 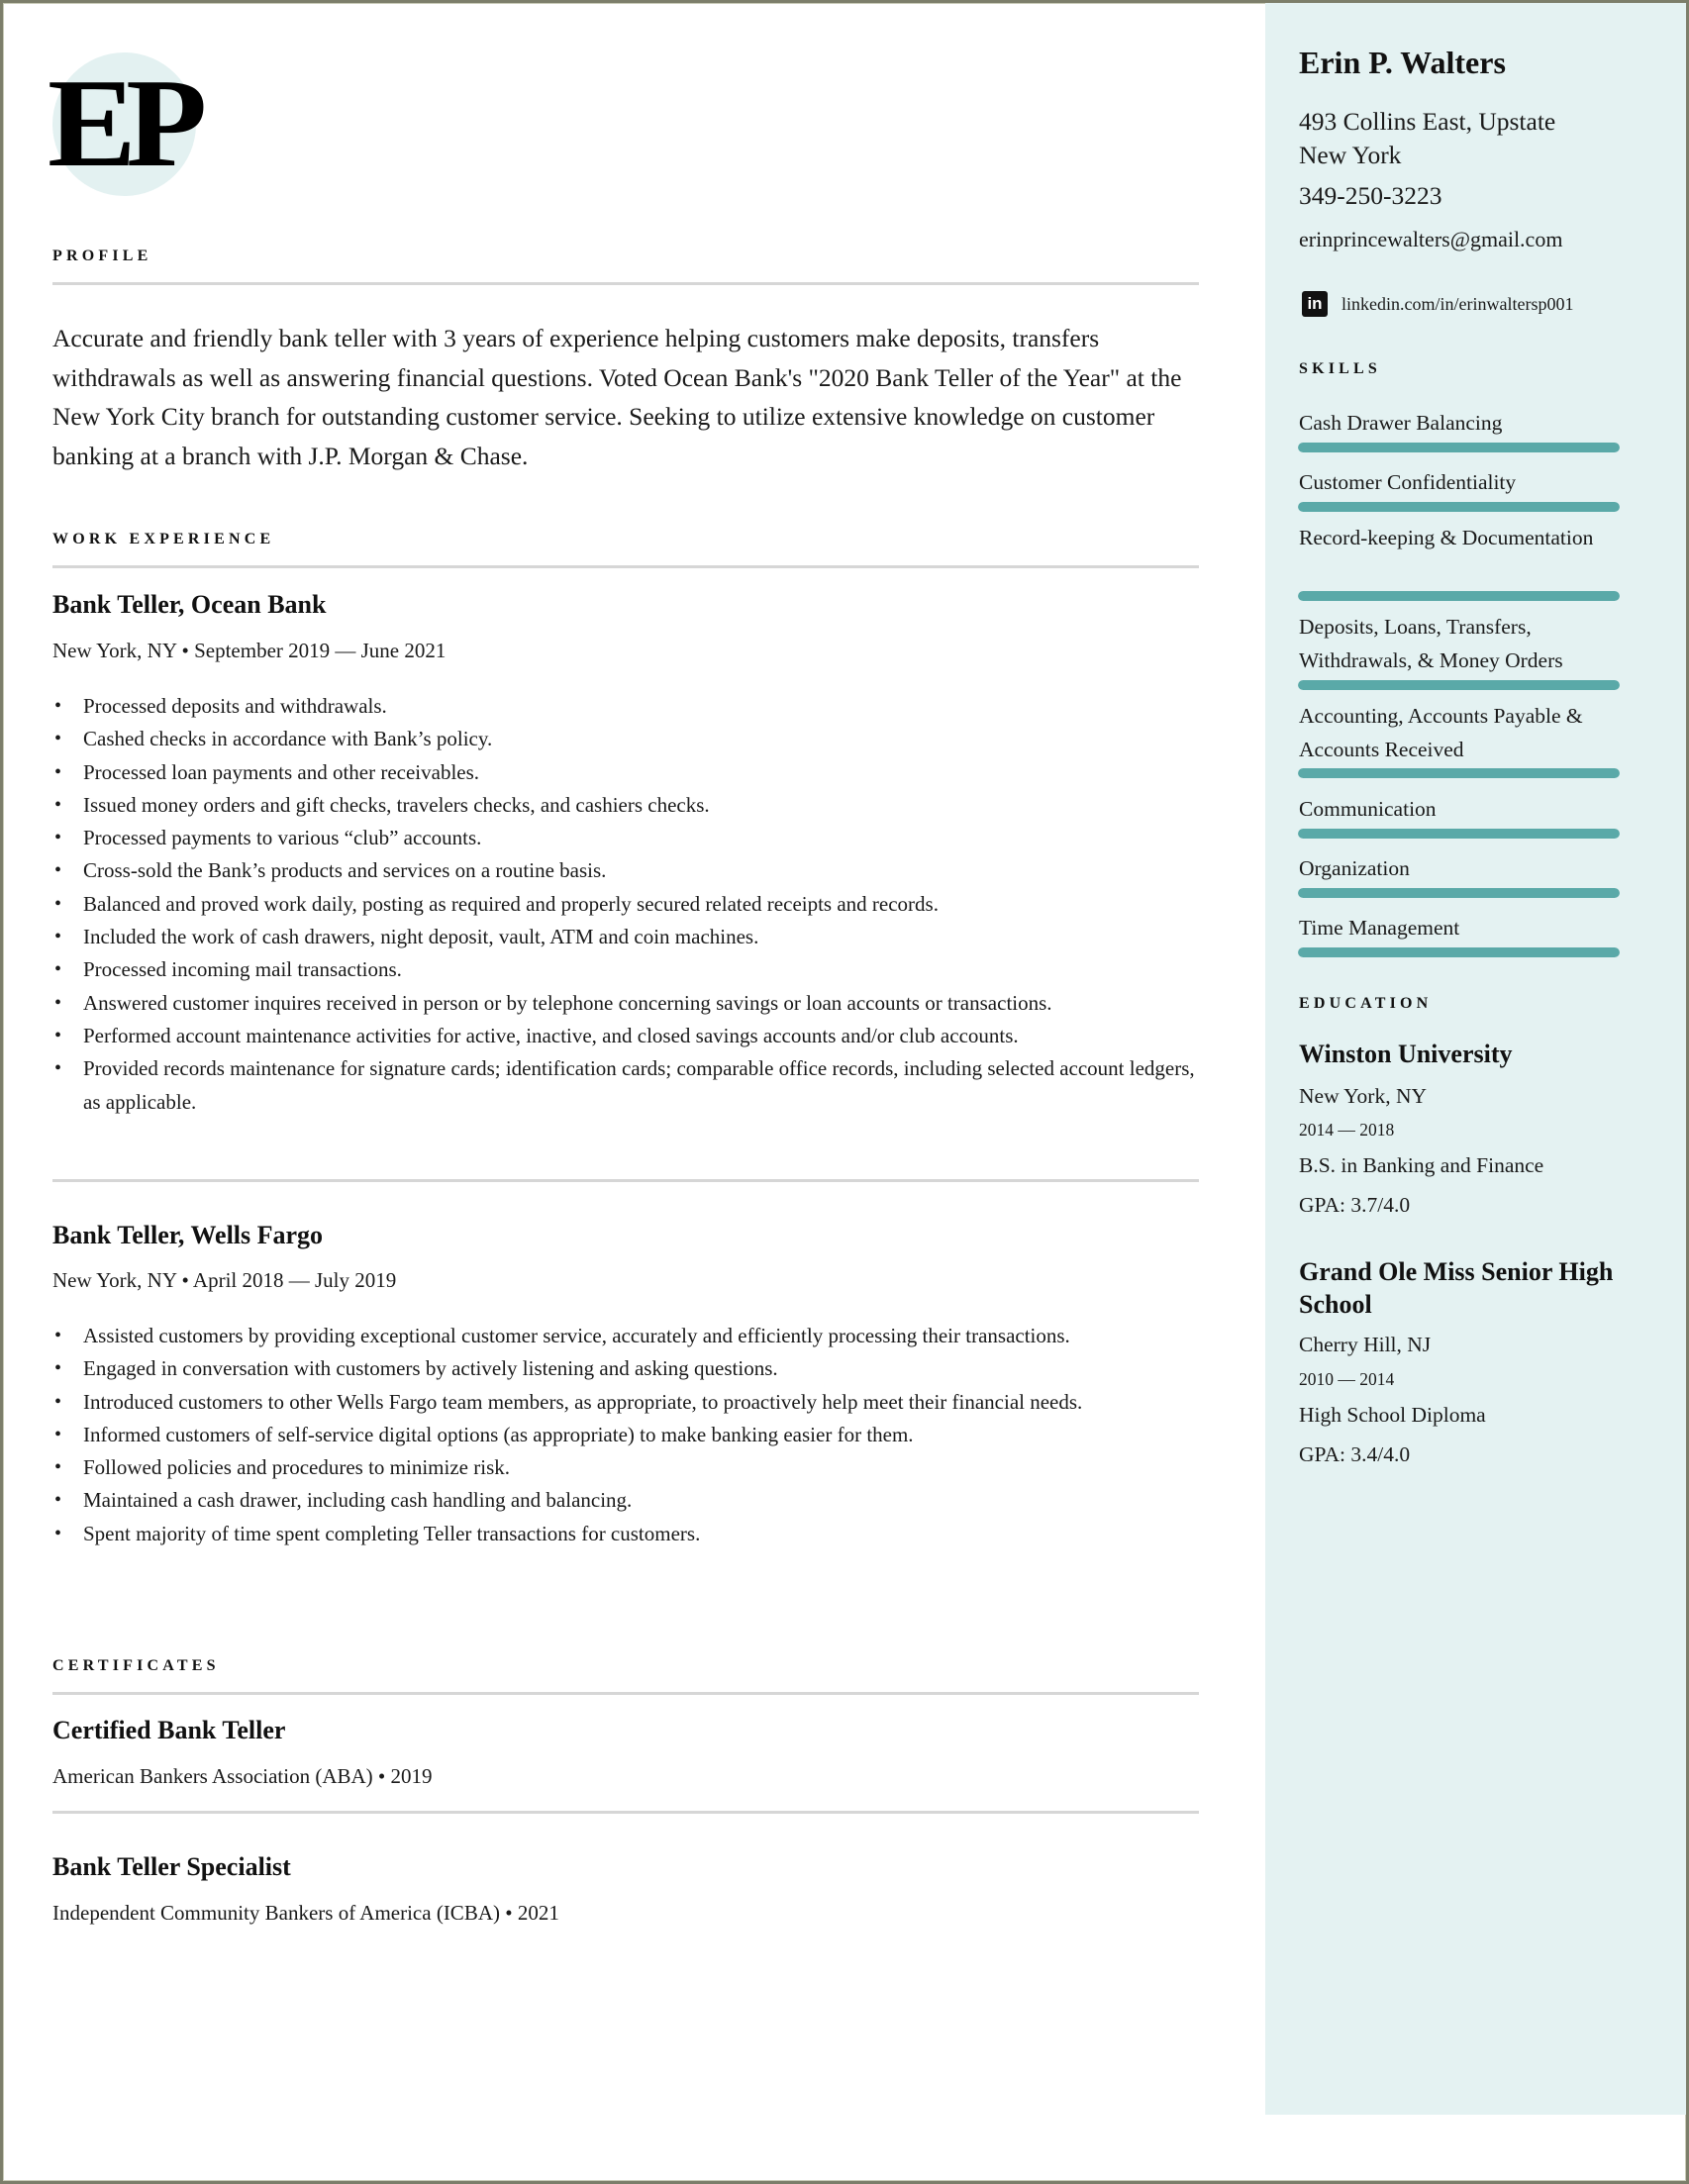 I want to click on job-title: Bank Teller, Wells Fargo, so click(x=188, y=1235).